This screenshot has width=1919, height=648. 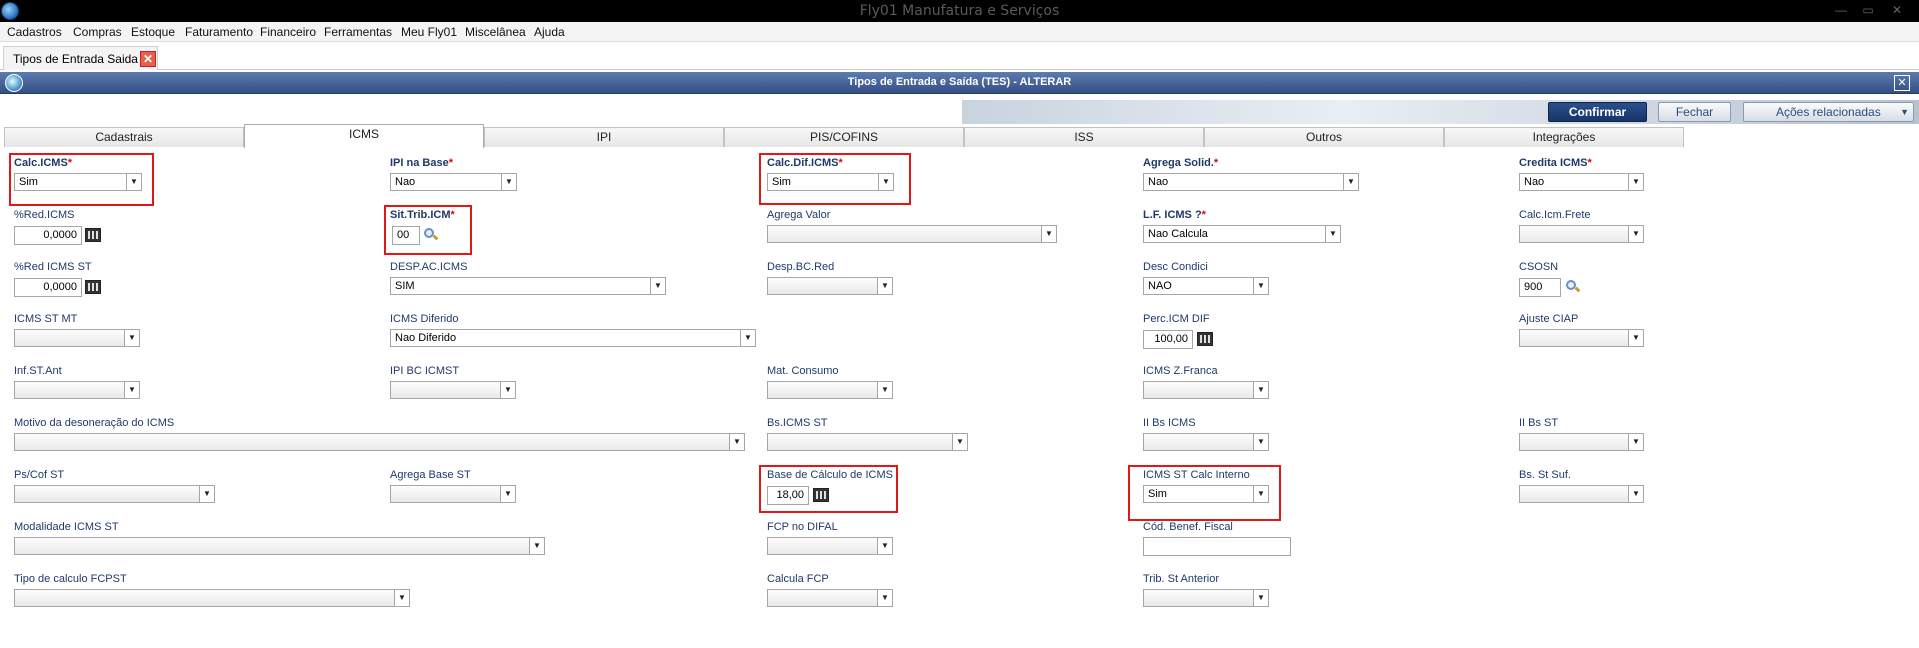 I want to click on modalidade-icms-st-select: ▼, so click(x=279, y=546).